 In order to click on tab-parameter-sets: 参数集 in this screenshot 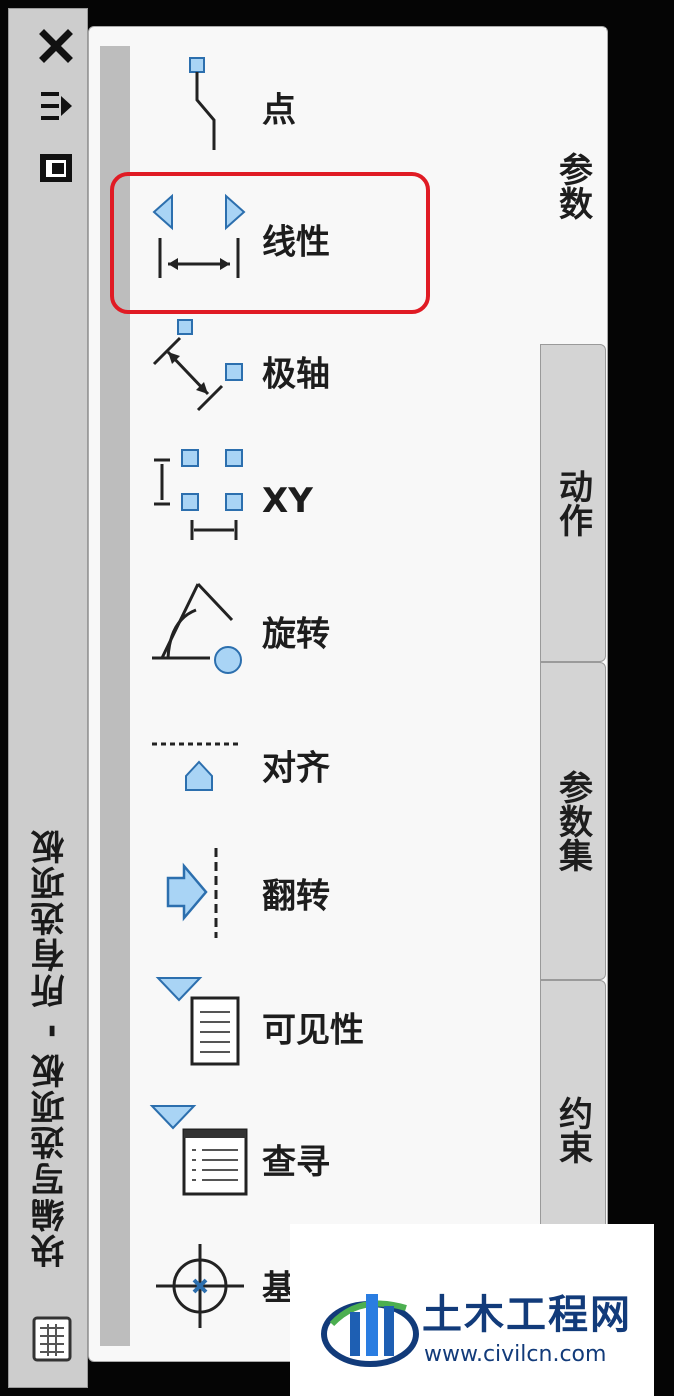, I will do `click(573, 821)`.